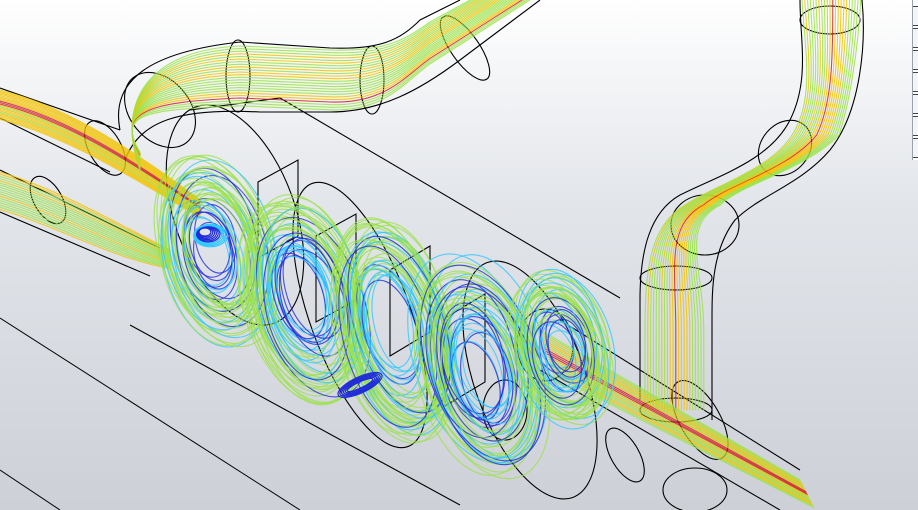  I want to click on toolbar-button-3-icon, so click(915, 60).